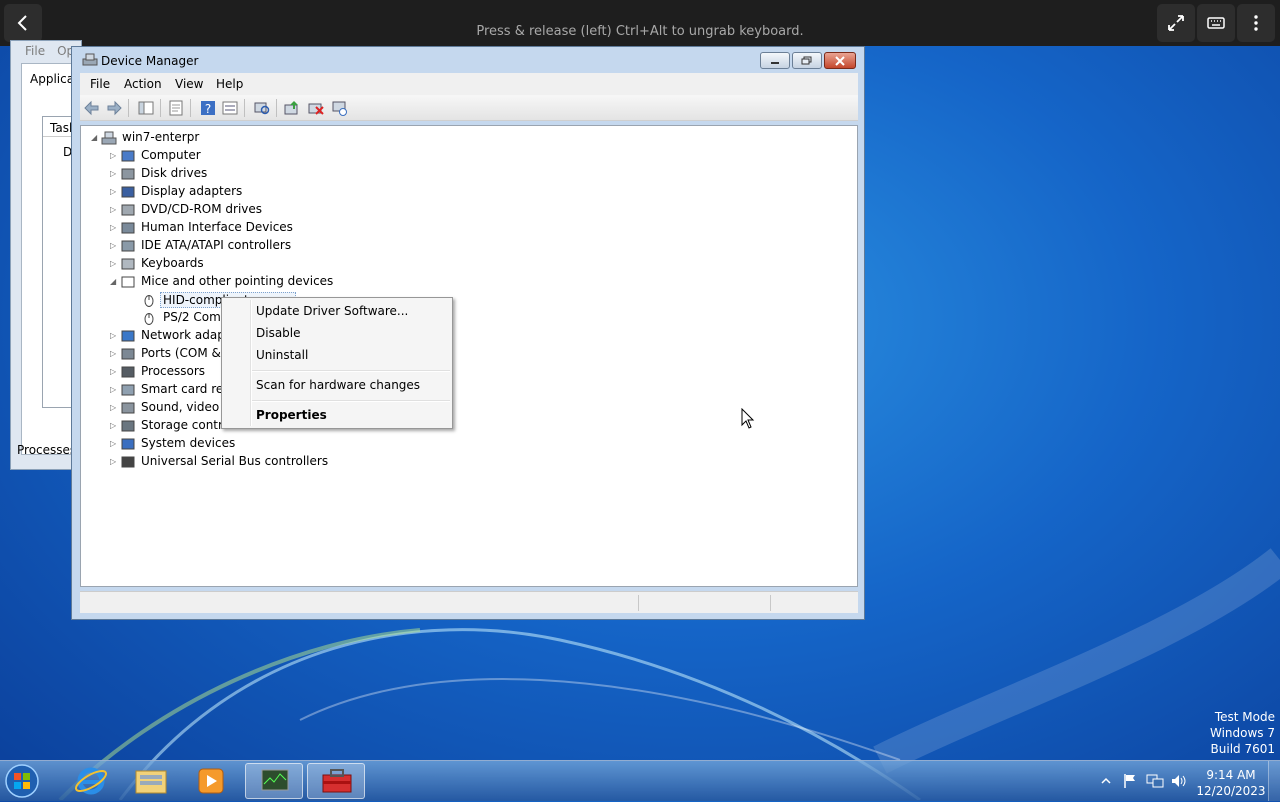 The width and height of the screenshot is (1280, 802). I want to click on tree-root-label: win7-enterpr, so click(161, 137).